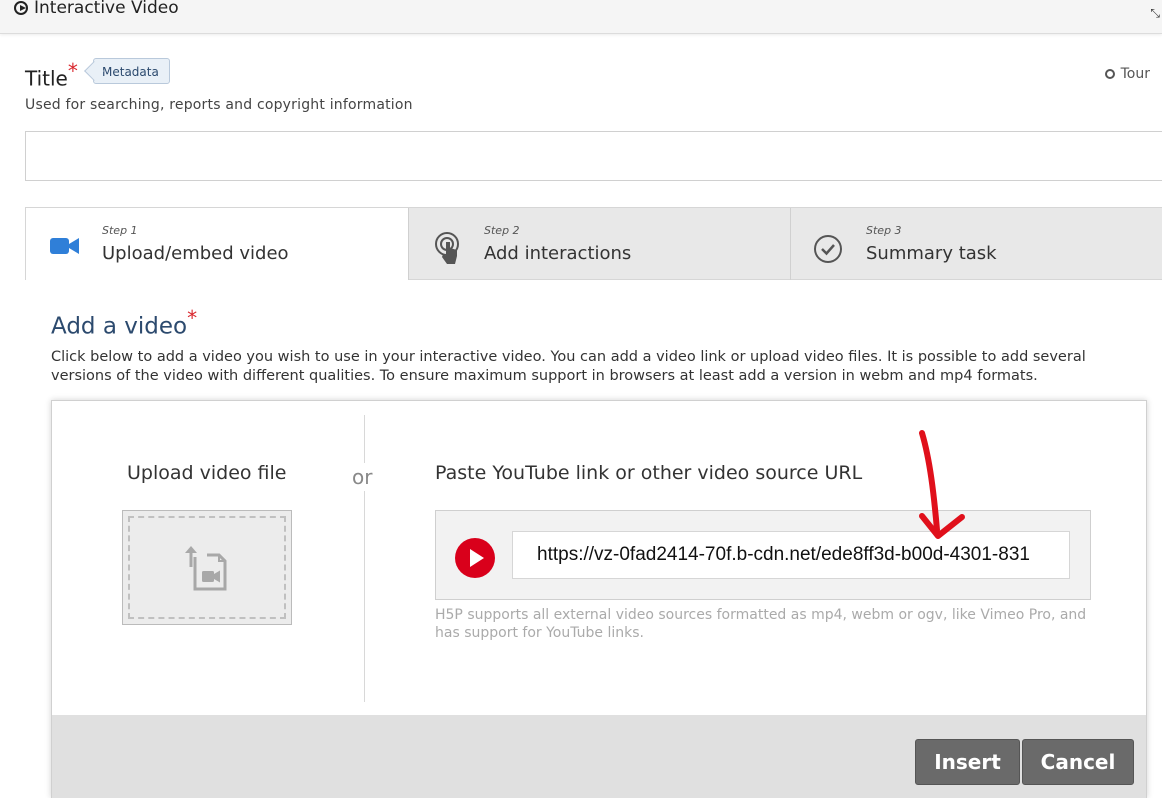  What do you see at coordinates (195, 253) in the screenshot?
I see `tab-label: Upload/embed video` at bounding box center [195, 253].